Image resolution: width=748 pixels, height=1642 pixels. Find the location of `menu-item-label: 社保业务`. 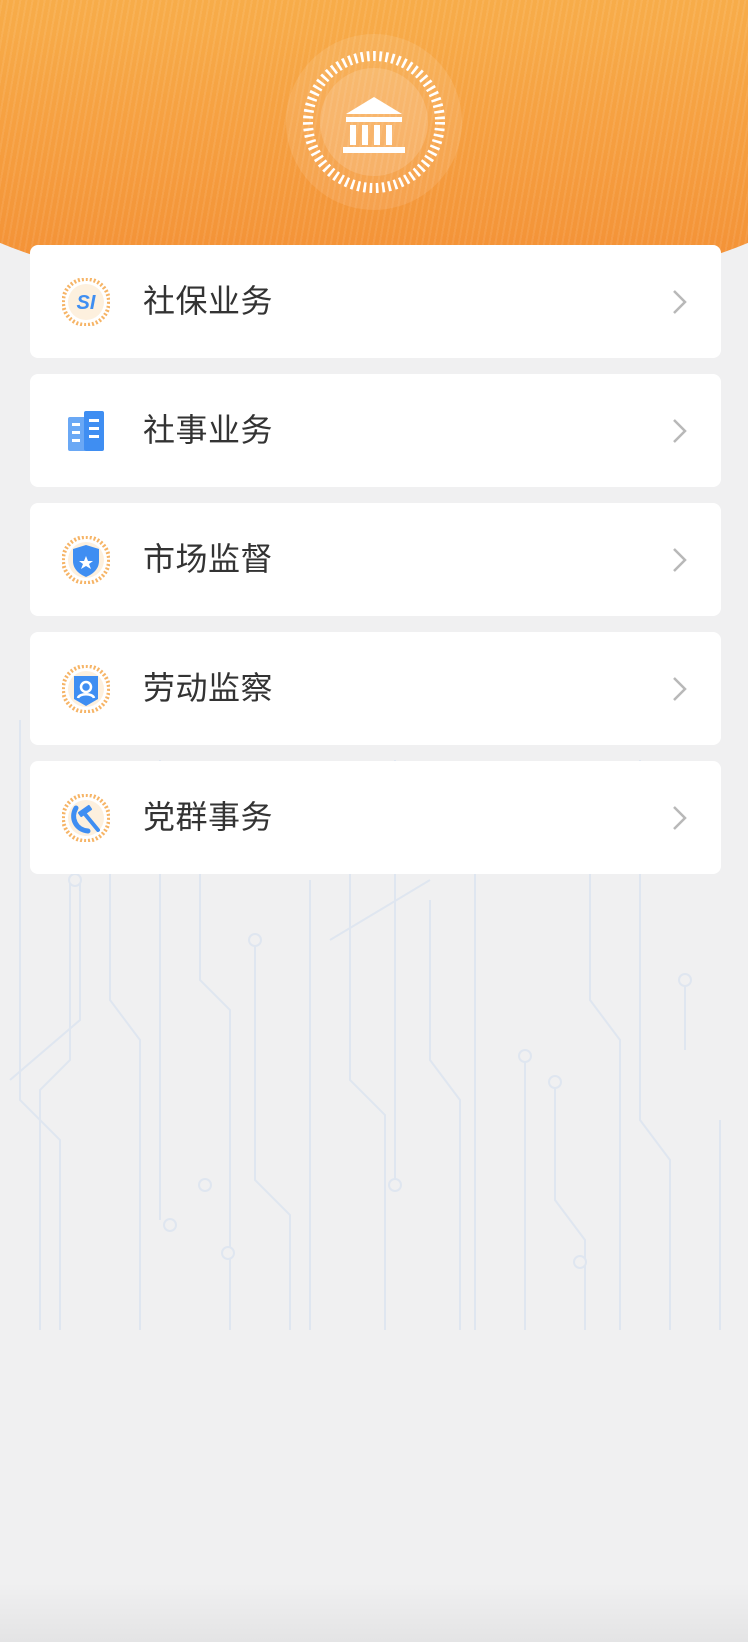

menu-item-label: 社保业务 is located at coordinates (208, 301).